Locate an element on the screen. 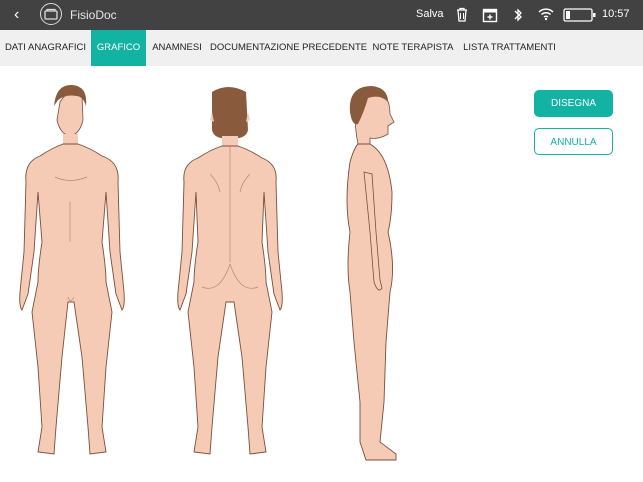 This screenshot has height=482, width=643. draw-button: DISEGNA is located at coordinates (573, 103).